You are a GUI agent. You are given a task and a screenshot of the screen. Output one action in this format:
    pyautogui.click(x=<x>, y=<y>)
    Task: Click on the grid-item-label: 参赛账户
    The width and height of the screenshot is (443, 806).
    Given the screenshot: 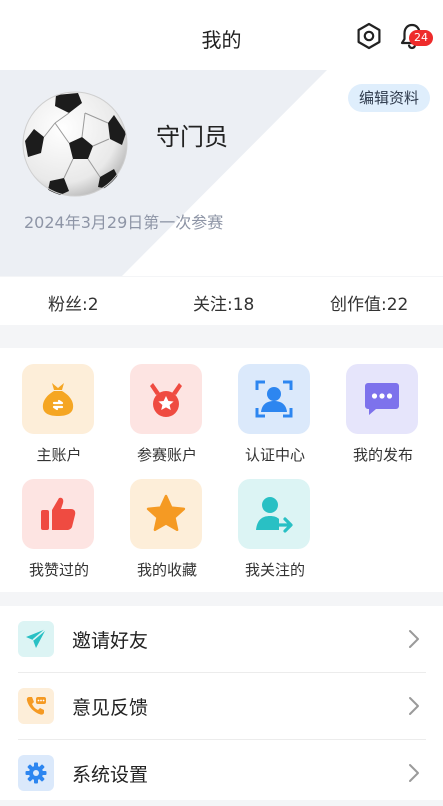 What is the action you would take?
    pyautogui.click(x=166, y=455)
    